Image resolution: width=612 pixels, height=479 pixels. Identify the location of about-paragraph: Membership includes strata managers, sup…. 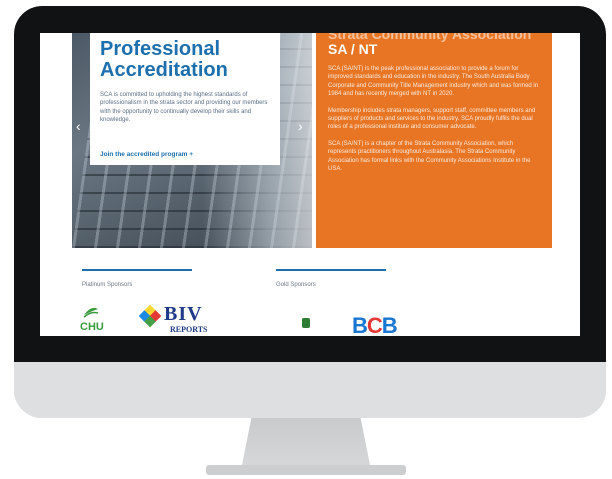
(432, 119).